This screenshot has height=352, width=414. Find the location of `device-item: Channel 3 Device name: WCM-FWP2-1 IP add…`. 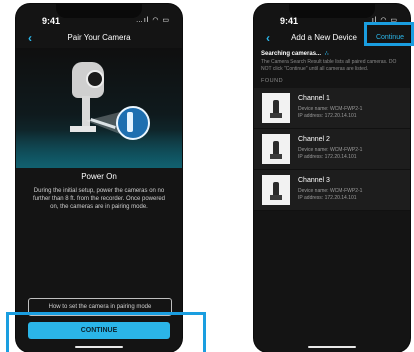

device-item: Channel 3 Device name: WCM-FWP2-1 IP add… is located at coordinates (332, 190).